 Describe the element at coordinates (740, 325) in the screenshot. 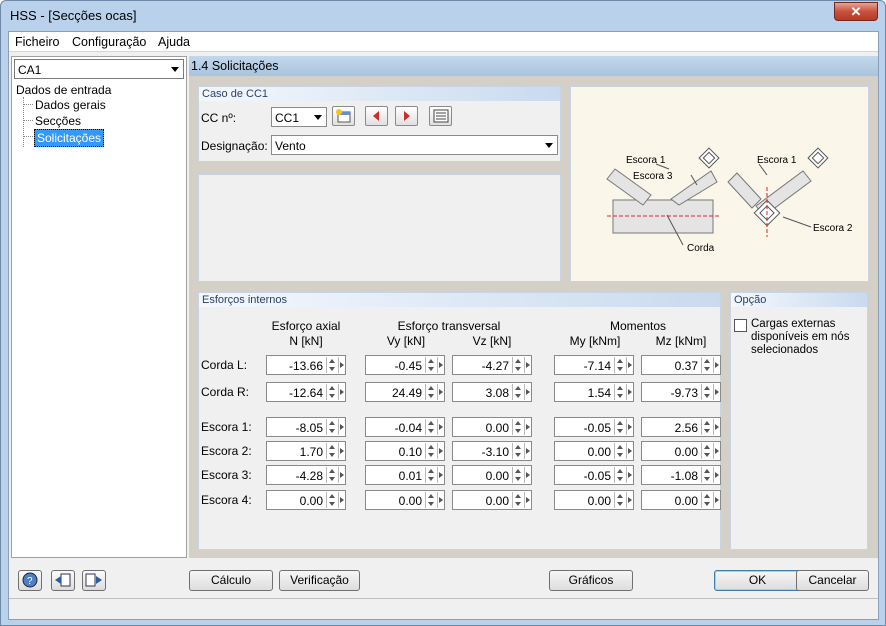

I see `external-loads-checkbox` at that location.